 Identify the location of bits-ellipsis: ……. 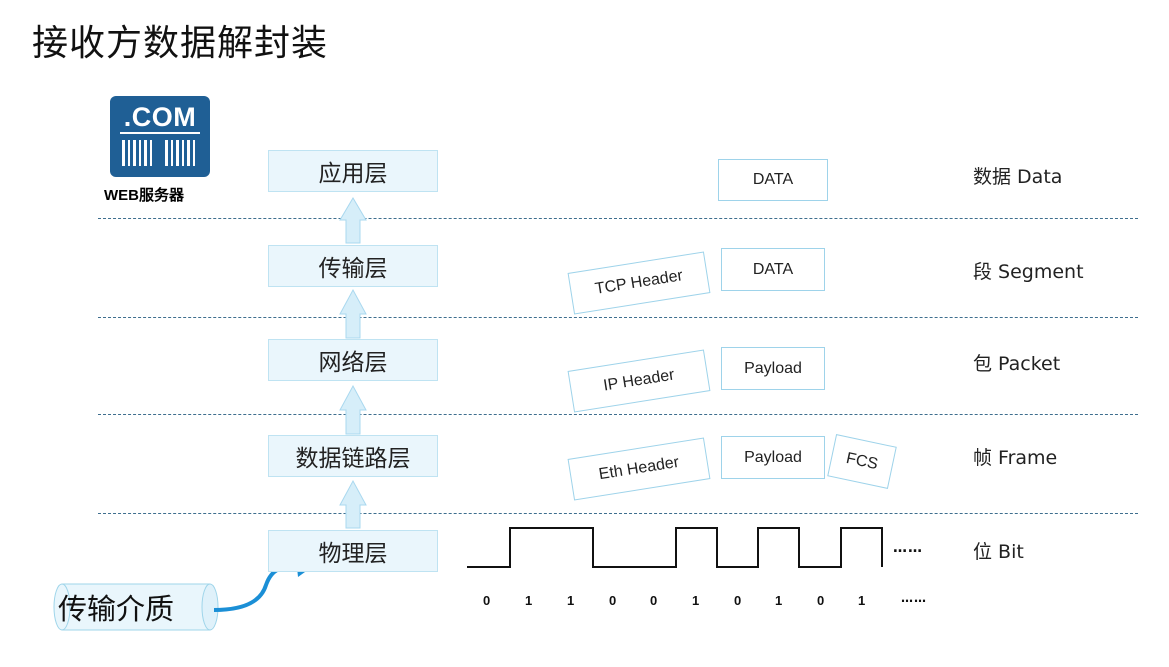
(914, 598).